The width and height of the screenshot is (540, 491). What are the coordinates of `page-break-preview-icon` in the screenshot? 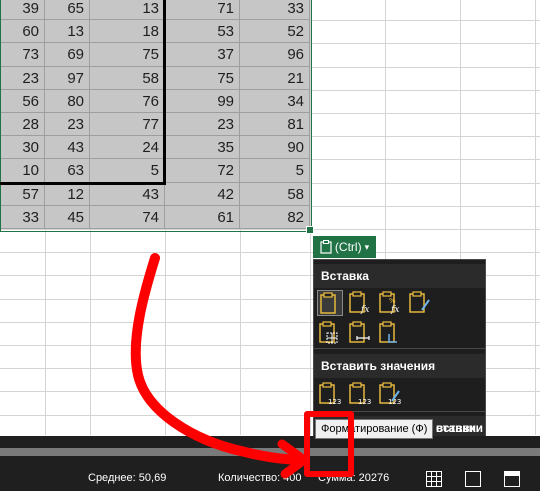 It's located at (512, 479).